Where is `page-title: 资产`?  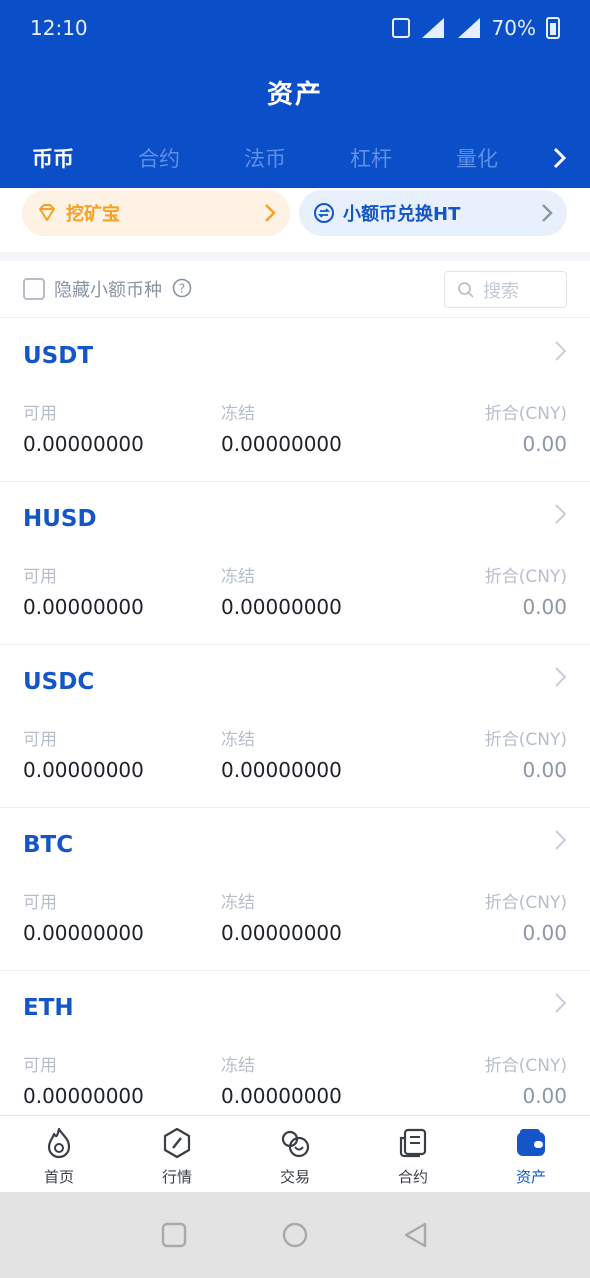 page-title: 资产 is located at coordinates (294, 94).